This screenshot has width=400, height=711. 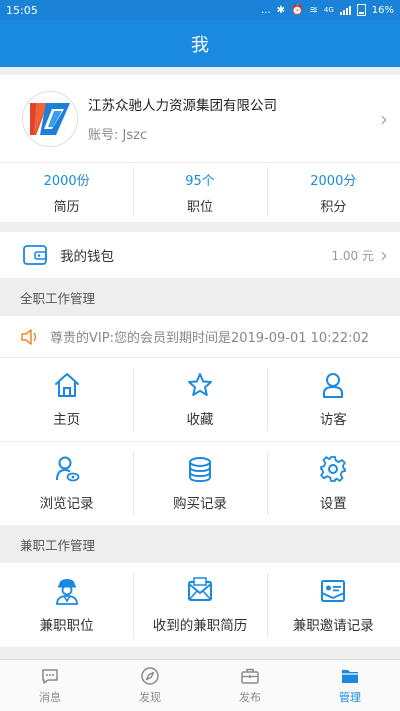 What do you see at coordinates (22, 10) in the screenshot?
I see `status-time: 15:05` at bounding box center [22, 10].